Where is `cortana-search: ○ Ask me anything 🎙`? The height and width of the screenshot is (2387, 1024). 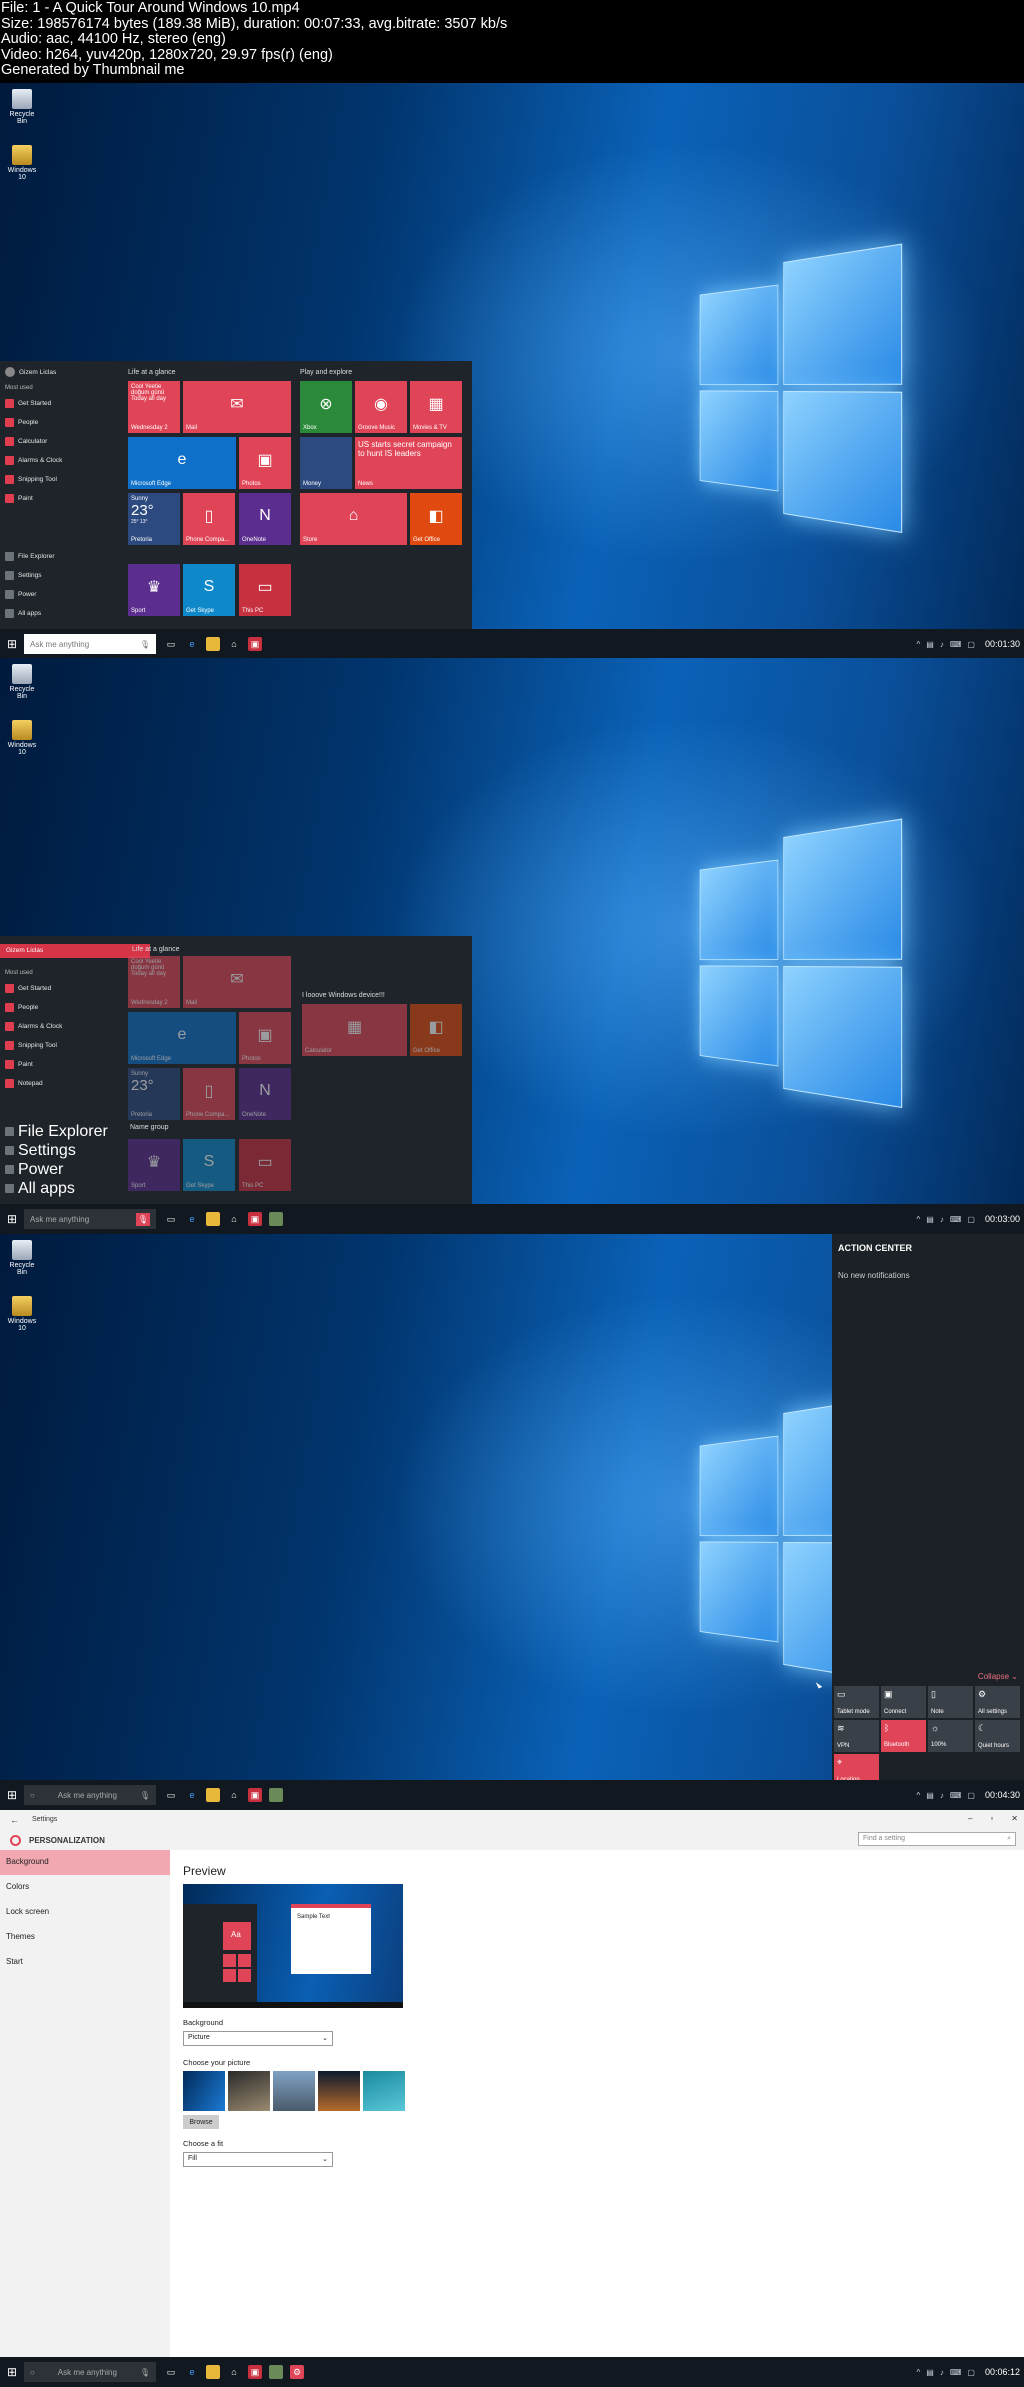 cortana-search: ○ Ask me anything 🎙 is located at coordinates (90, 1795).